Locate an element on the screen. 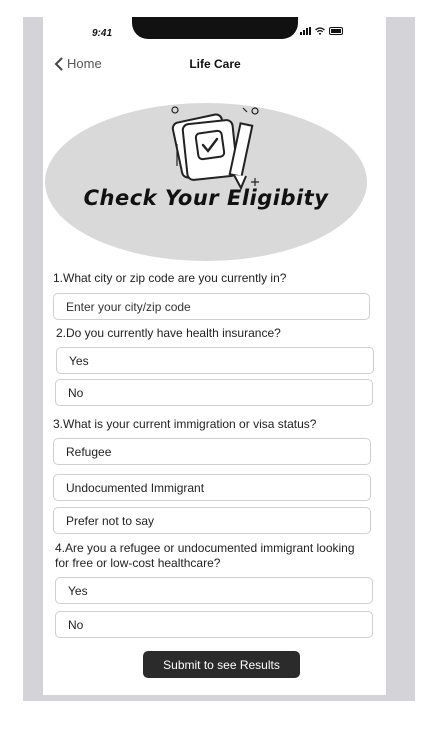 The image size is (440, 730). device-notch is located at coordinates (215, 28).